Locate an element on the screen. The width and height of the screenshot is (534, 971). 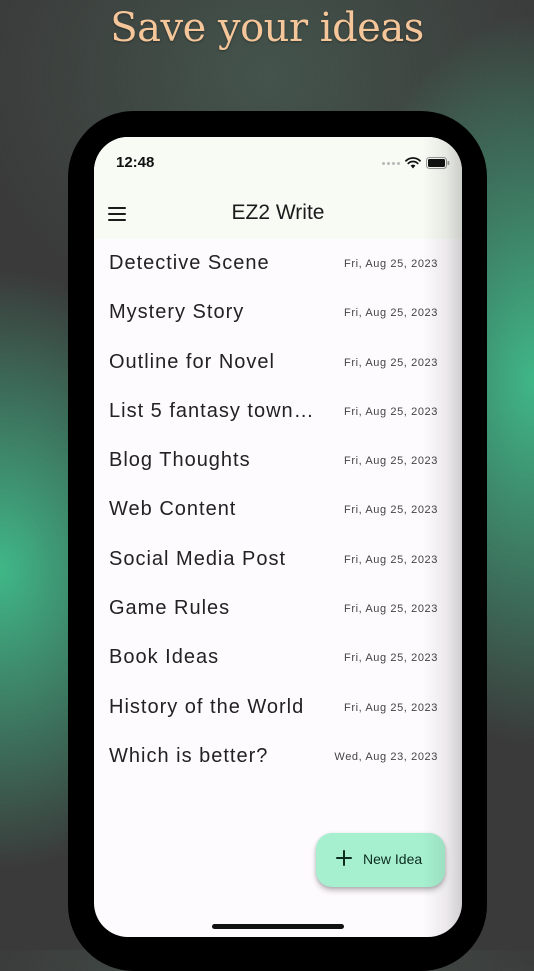
idea-title: History of the World is located at coordinates (207, 706).